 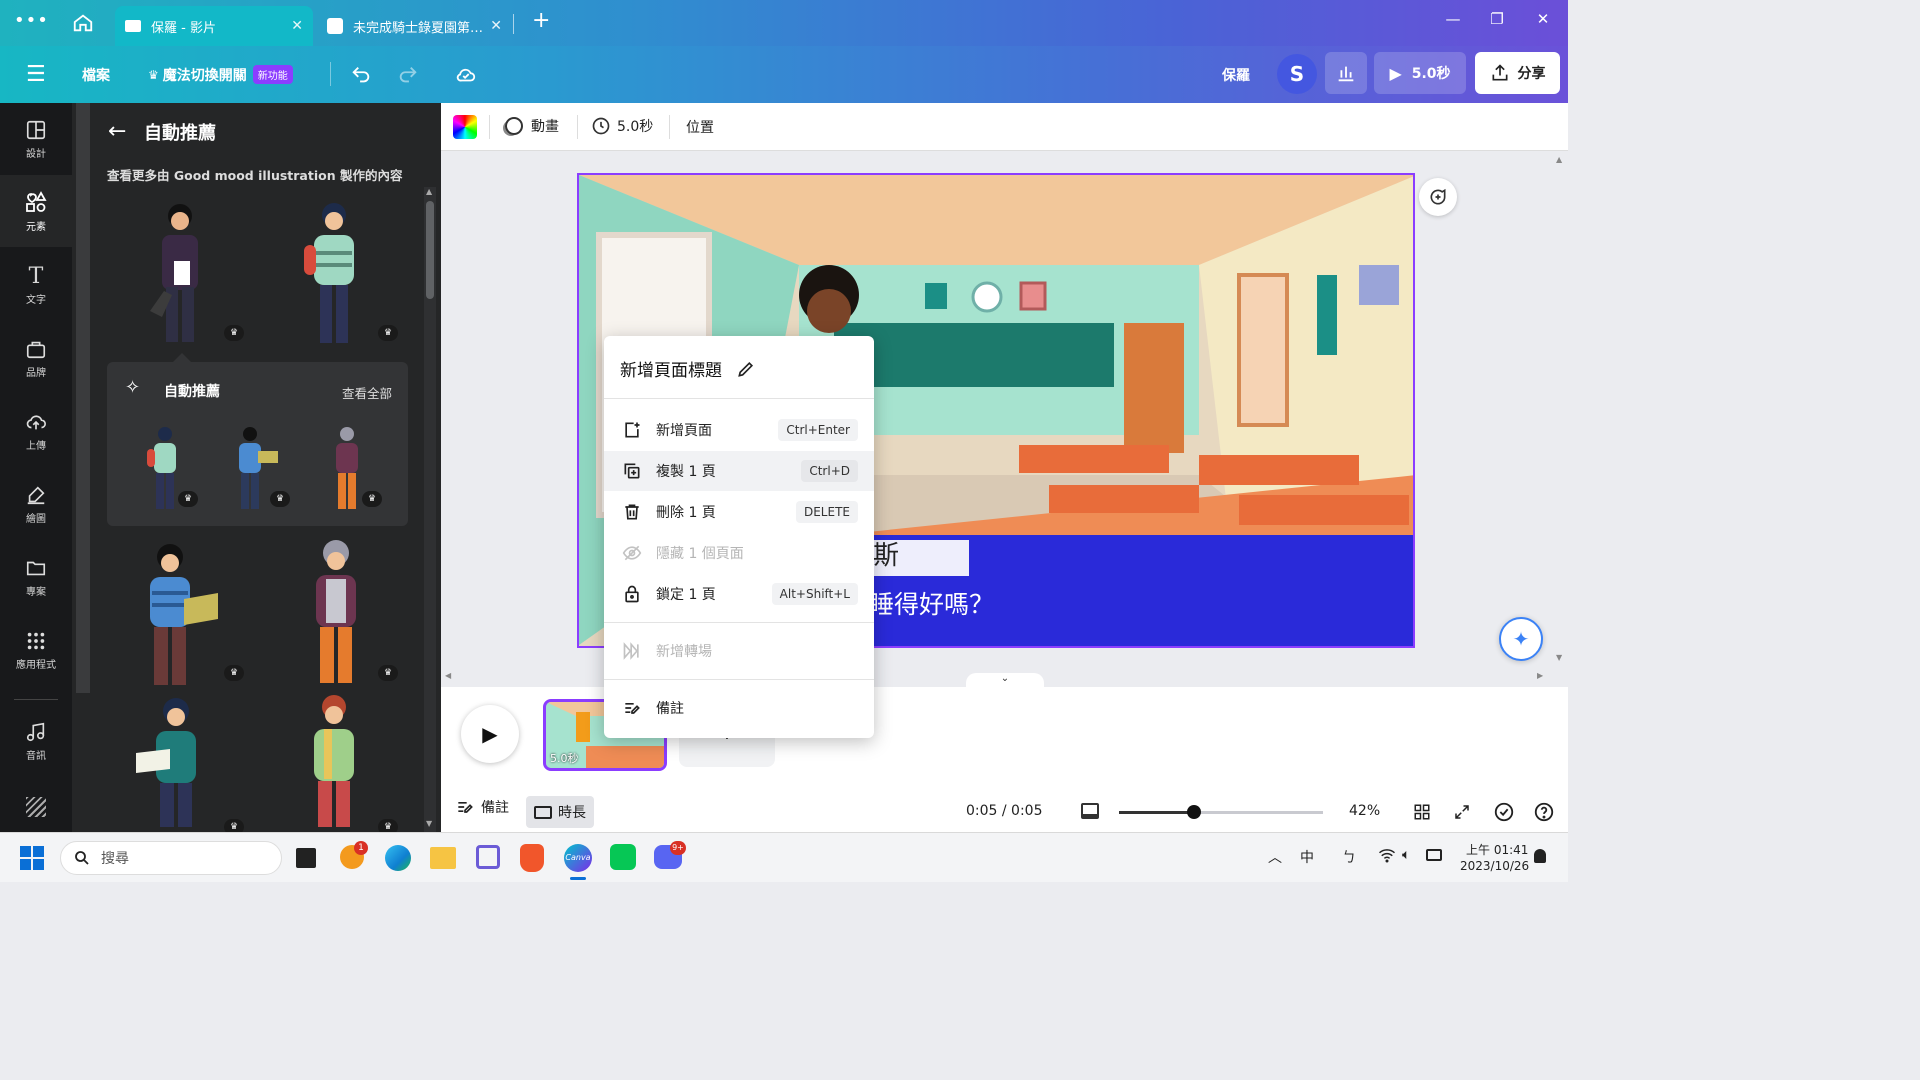 What do you see at coordinates (36, 592) in the screenshot?
I see `rail-label: 專案` at bounding box center [36, 592].